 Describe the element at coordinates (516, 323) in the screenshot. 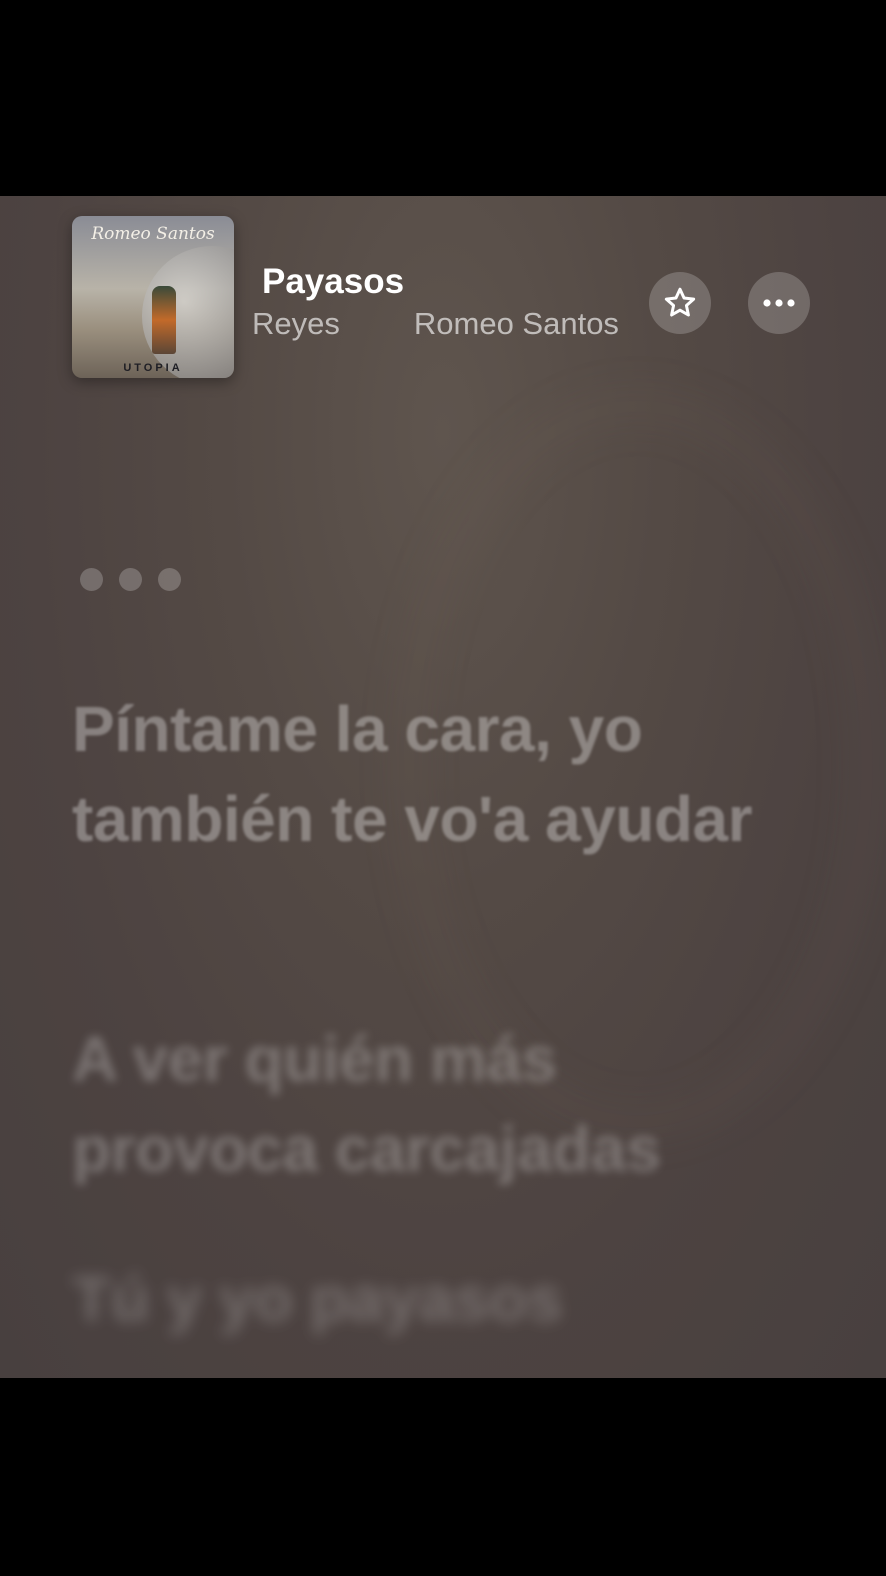

I see `artist-name: Romeo Santos` at that location.